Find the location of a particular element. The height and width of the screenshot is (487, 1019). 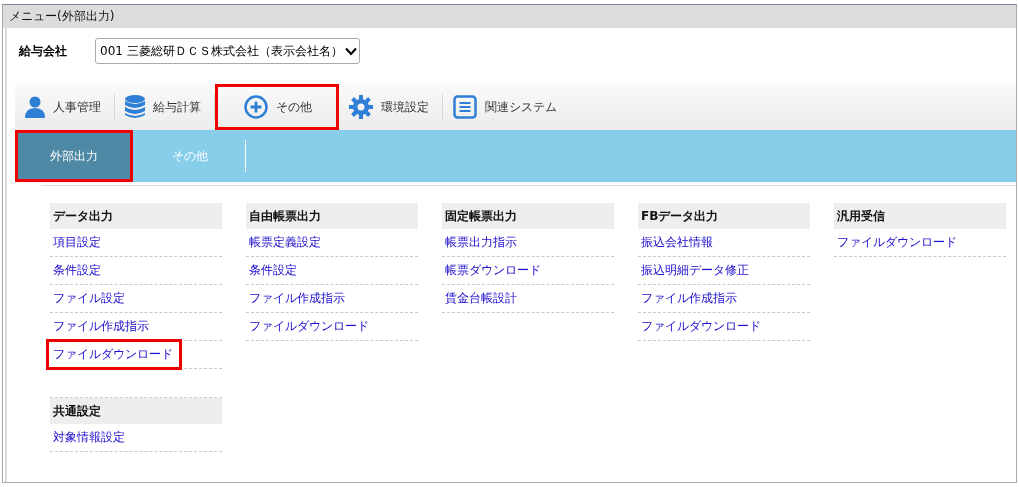

nav-tab: 給与計算 is located at coordinates (165, 107).